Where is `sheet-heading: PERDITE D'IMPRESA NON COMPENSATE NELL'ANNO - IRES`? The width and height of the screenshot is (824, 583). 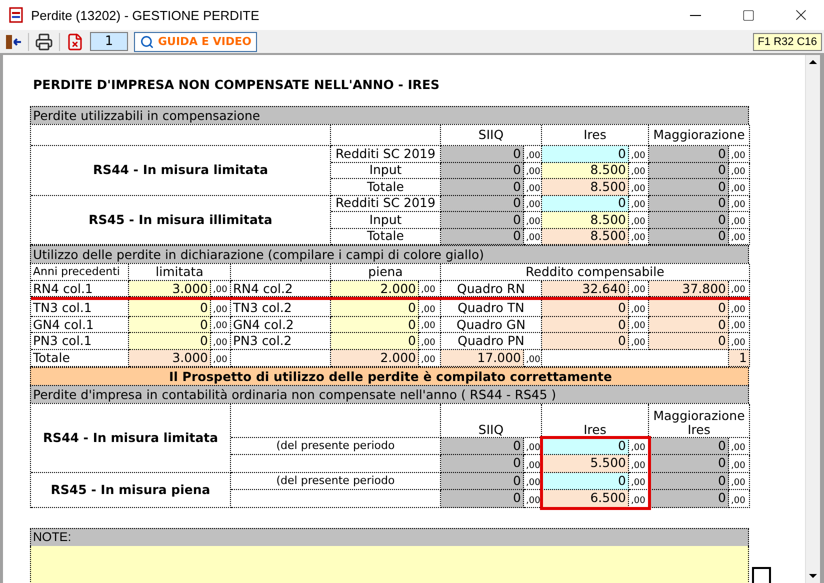 sheet-heading: PERDITE D'IMPRESA NON COMPENSATE NELL'ANNO - IRES is located at coordinates (237, 85).